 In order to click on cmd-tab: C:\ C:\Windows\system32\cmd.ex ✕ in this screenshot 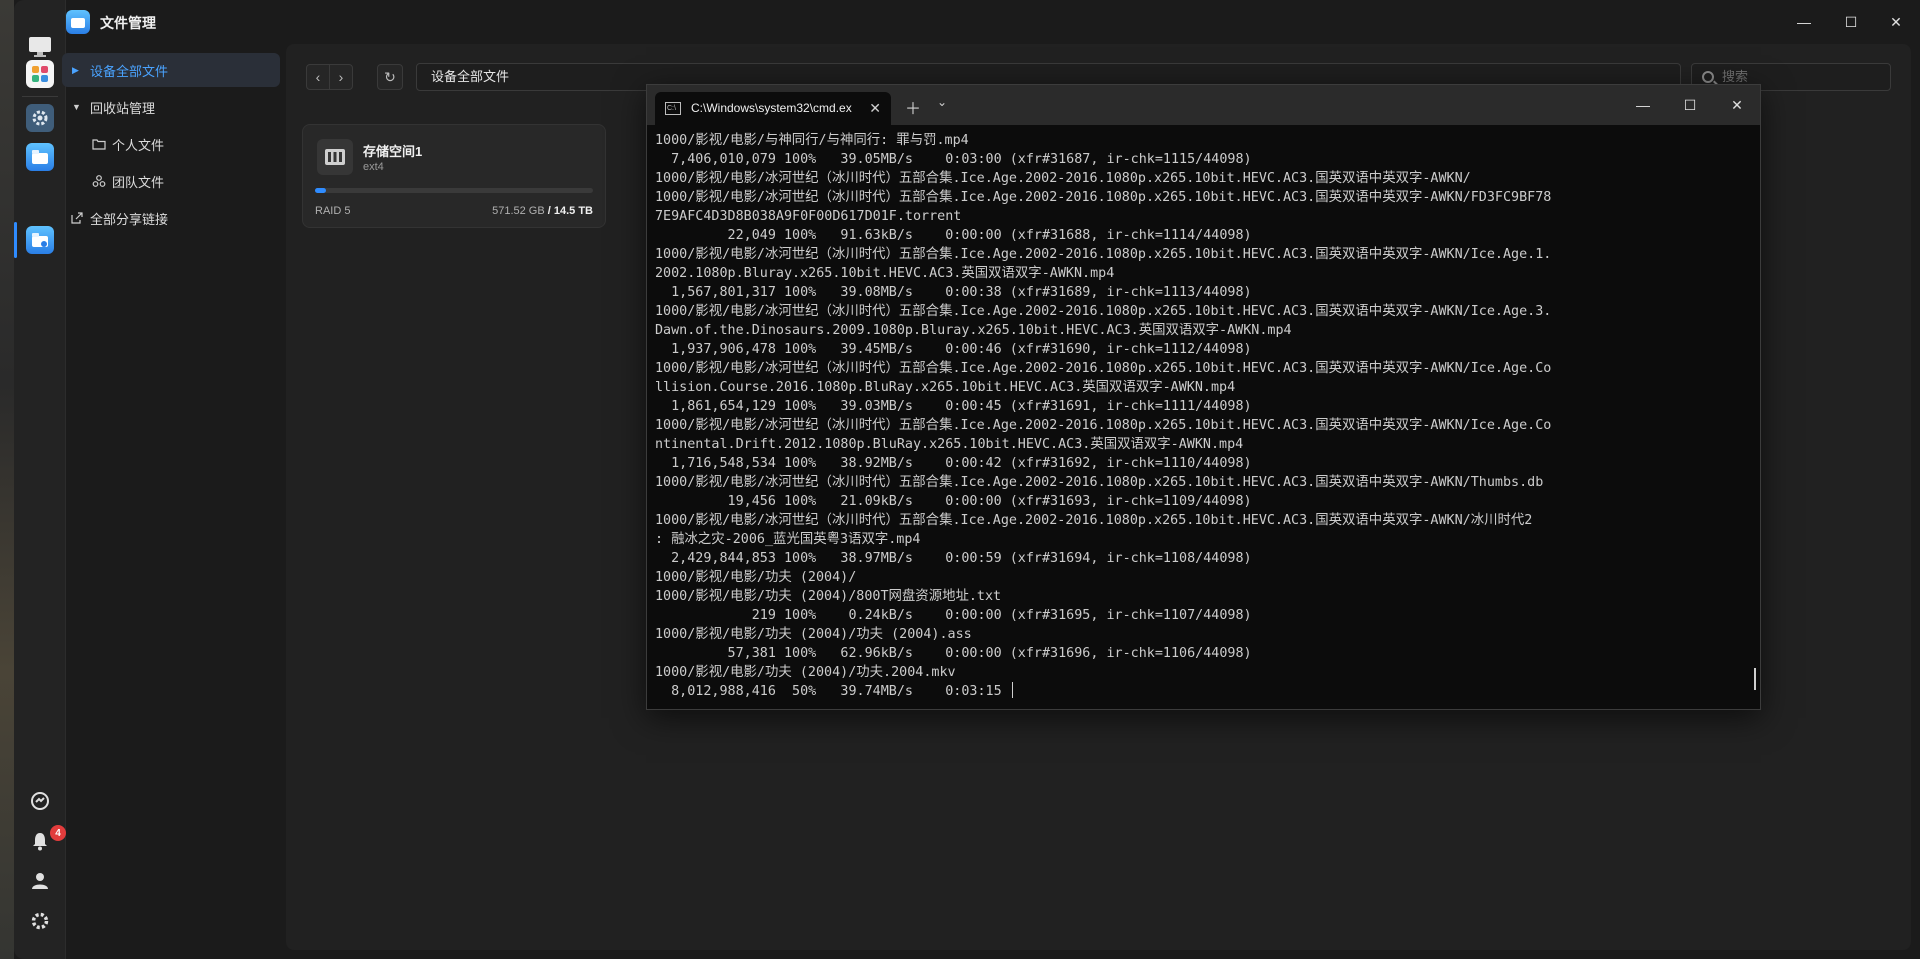, I will do `click(773, 108)`.